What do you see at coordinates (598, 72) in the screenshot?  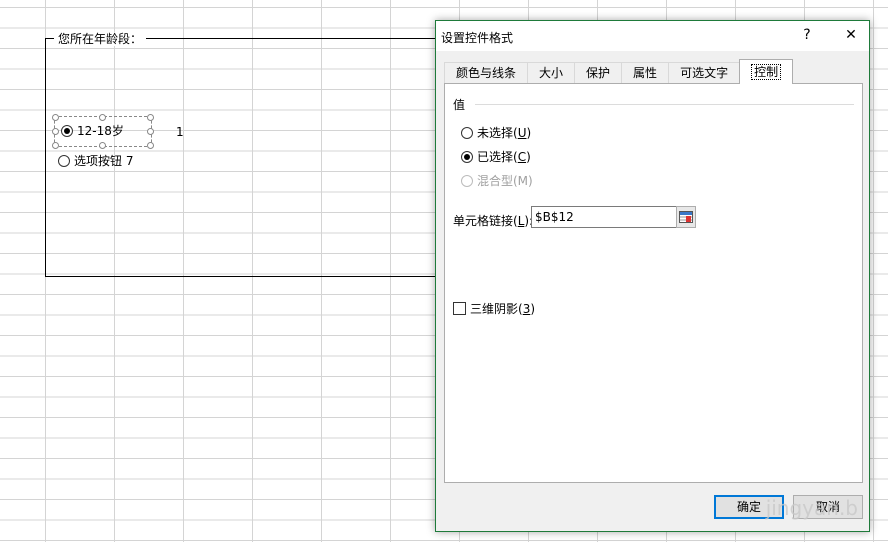 I see `tab-protection: 保护` at bounding box center [598, 72].